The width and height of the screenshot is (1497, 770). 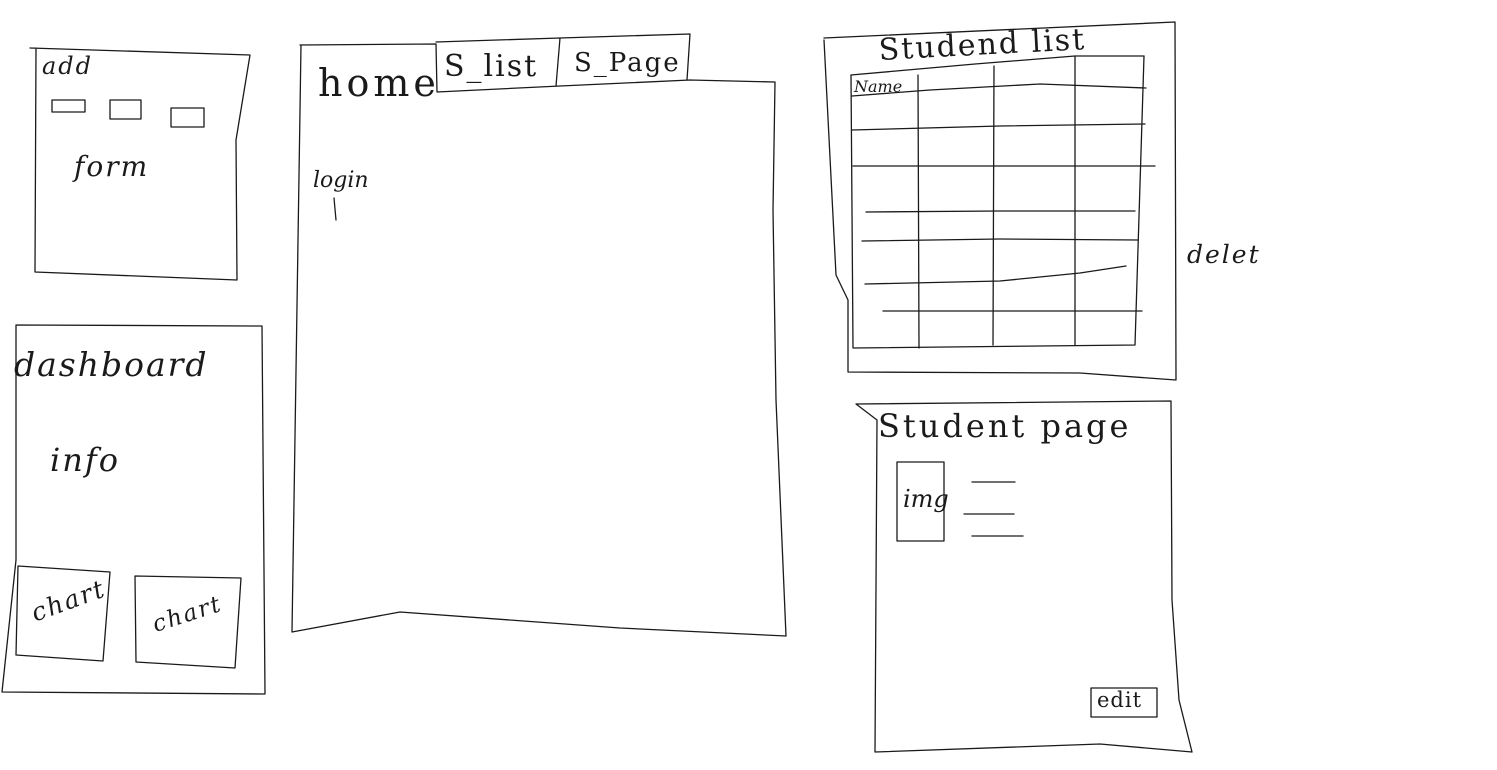 I want to click on table-header-name: Name, so click(x=878, y=86).